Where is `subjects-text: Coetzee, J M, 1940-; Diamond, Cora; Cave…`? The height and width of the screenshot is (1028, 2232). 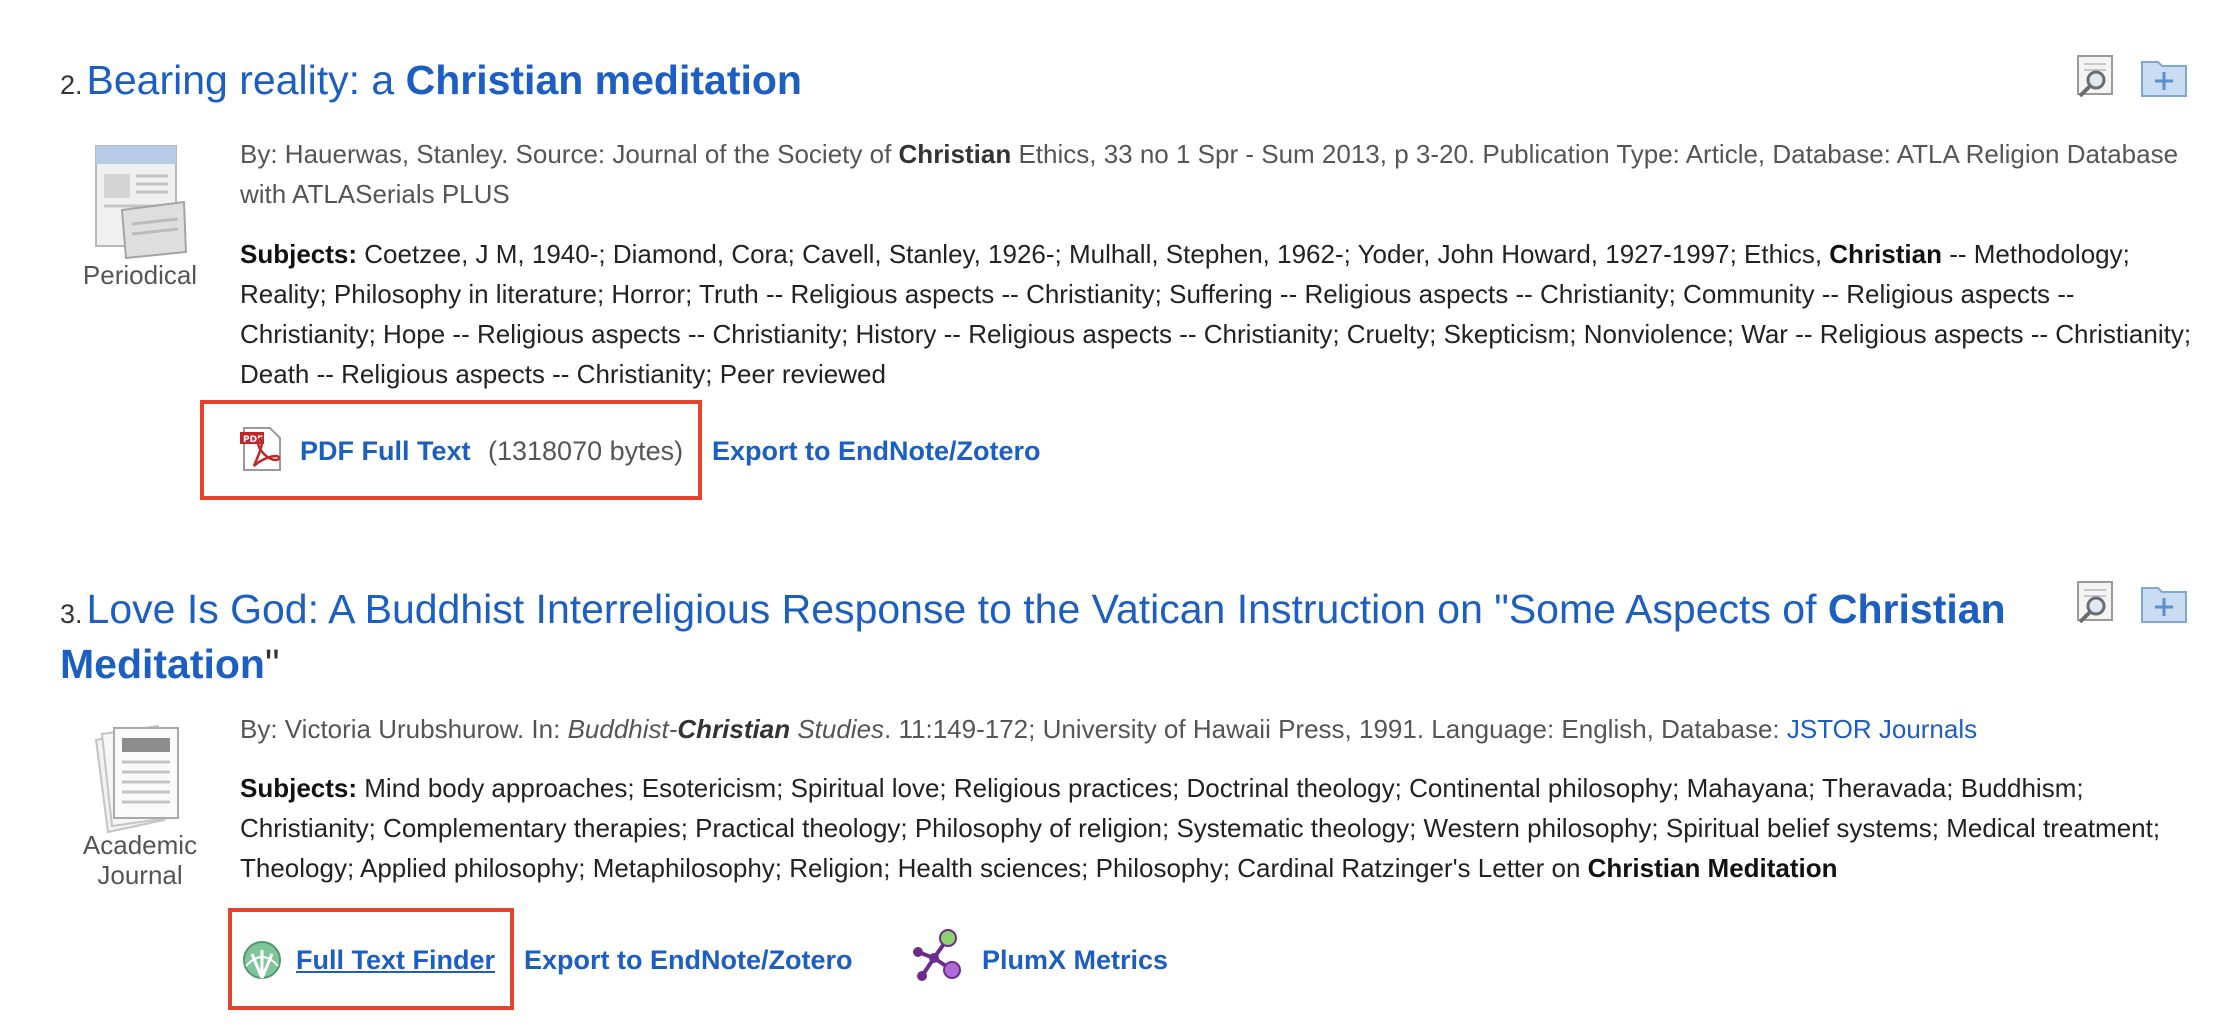 subjects-text: Coetzee, J M, 1940-; Diamond, Cora; Cave… is located at coordinates (1093, 254).